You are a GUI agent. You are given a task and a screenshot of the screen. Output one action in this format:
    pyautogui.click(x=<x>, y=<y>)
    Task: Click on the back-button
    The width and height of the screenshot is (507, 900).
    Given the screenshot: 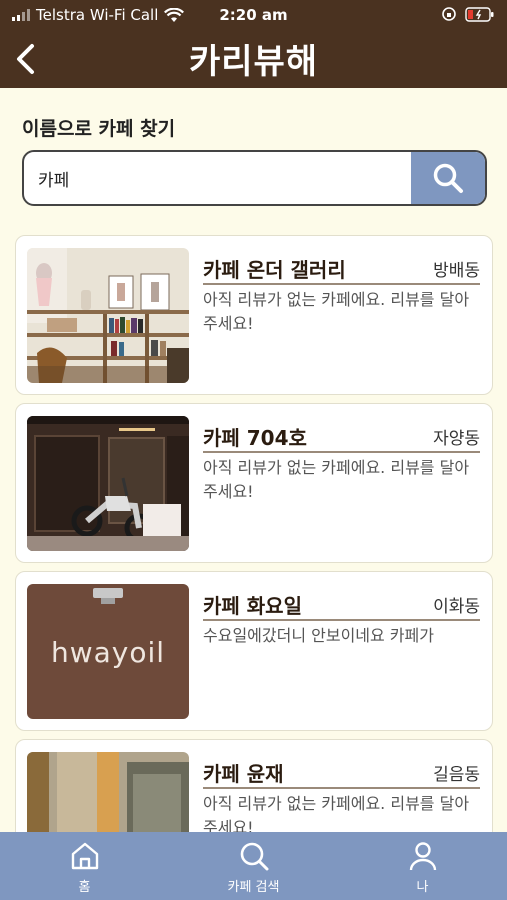 What is the action you would take?
    pyautogui.click(x=28, y=59)
    